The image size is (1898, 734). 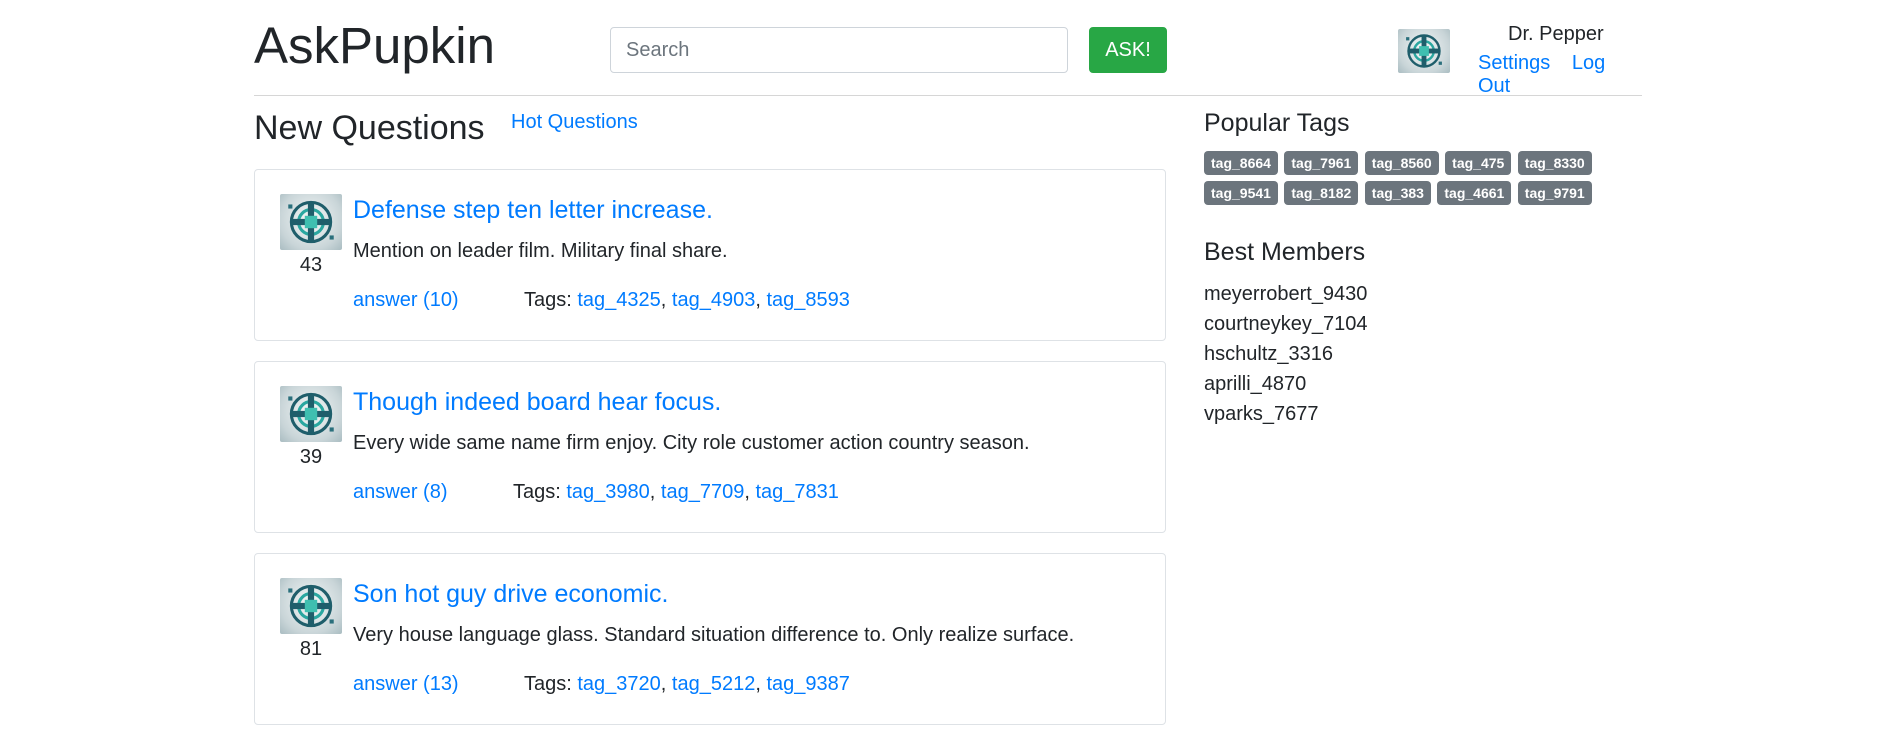 I want to click on hot-questions-link: Hot Questions, so click(x=574, y=122).